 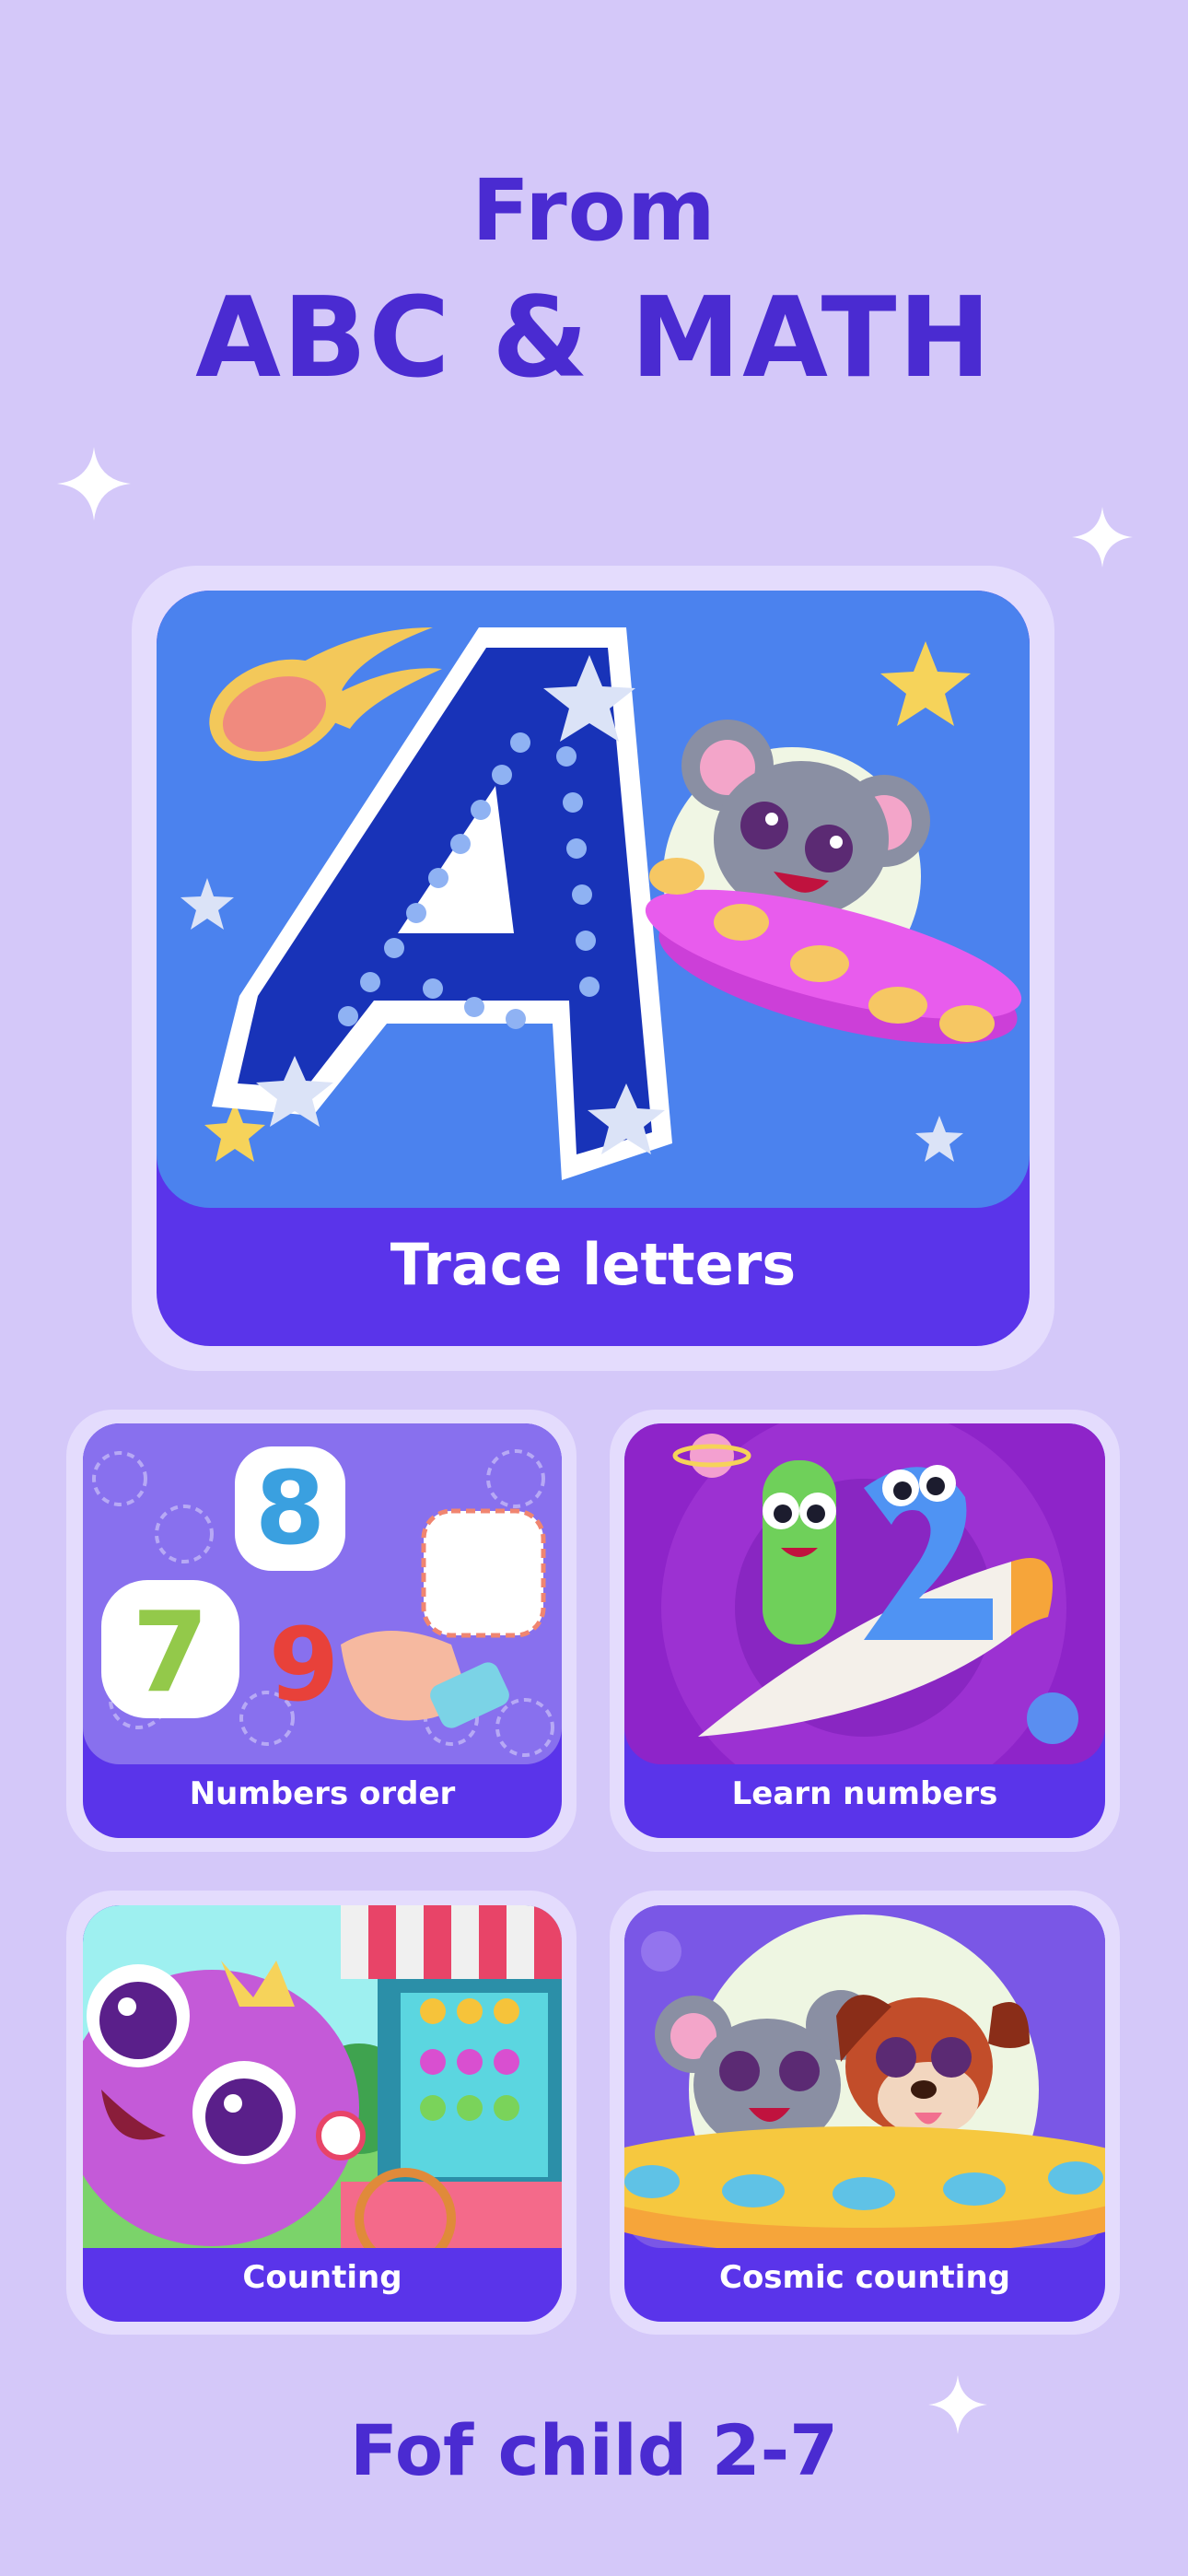 I want to click on cosmic-counting-label: Cosmic counting, so click(x=864, y=2277).